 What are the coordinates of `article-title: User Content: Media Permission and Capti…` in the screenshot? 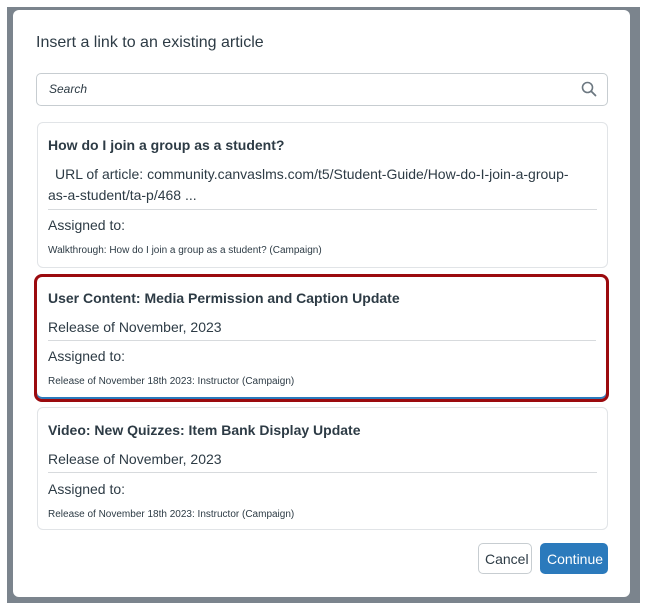 It's located at (224, 298).